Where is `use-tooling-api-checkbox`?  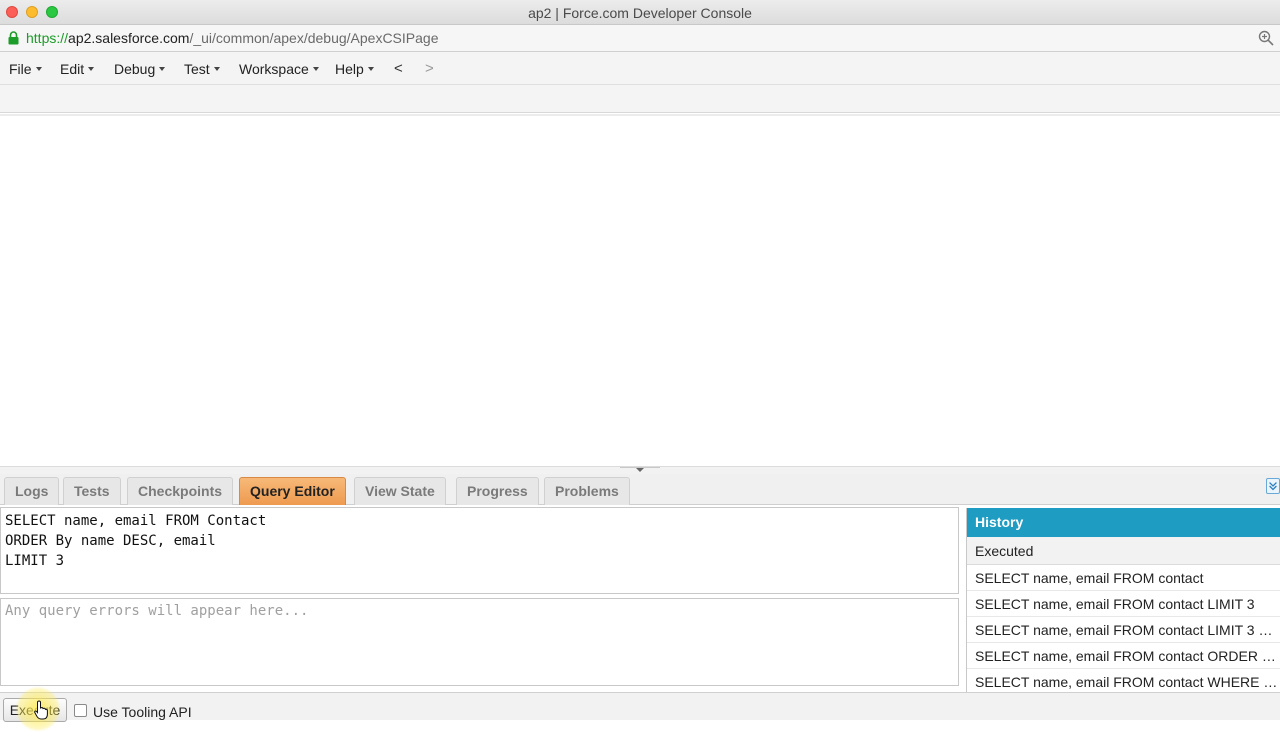
use-tooling-api-checkbox is located at coordinates (80, 710).